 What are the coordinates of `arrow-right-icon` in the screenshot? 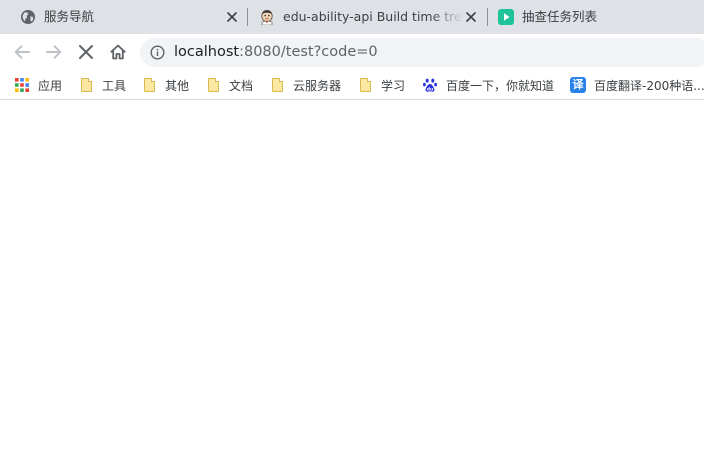 It's located at (54, 52).